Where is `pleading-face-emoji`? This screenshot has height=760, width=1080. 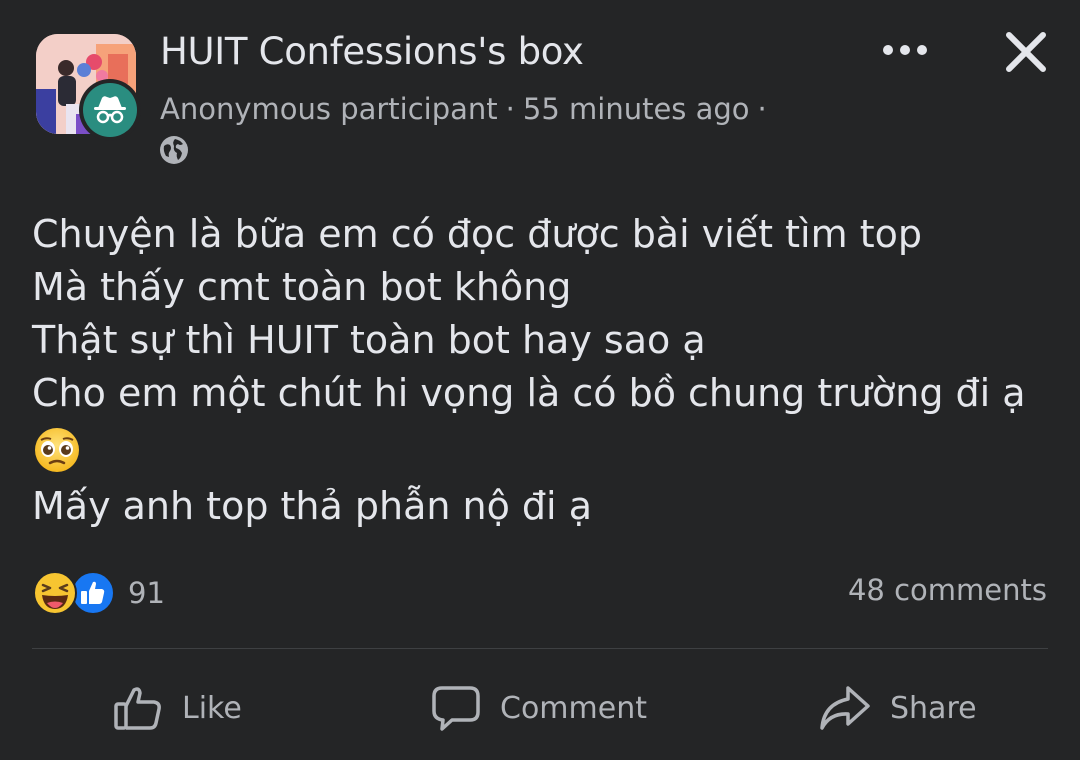
pleading-face-emoji is located at coordinates (537, 450).